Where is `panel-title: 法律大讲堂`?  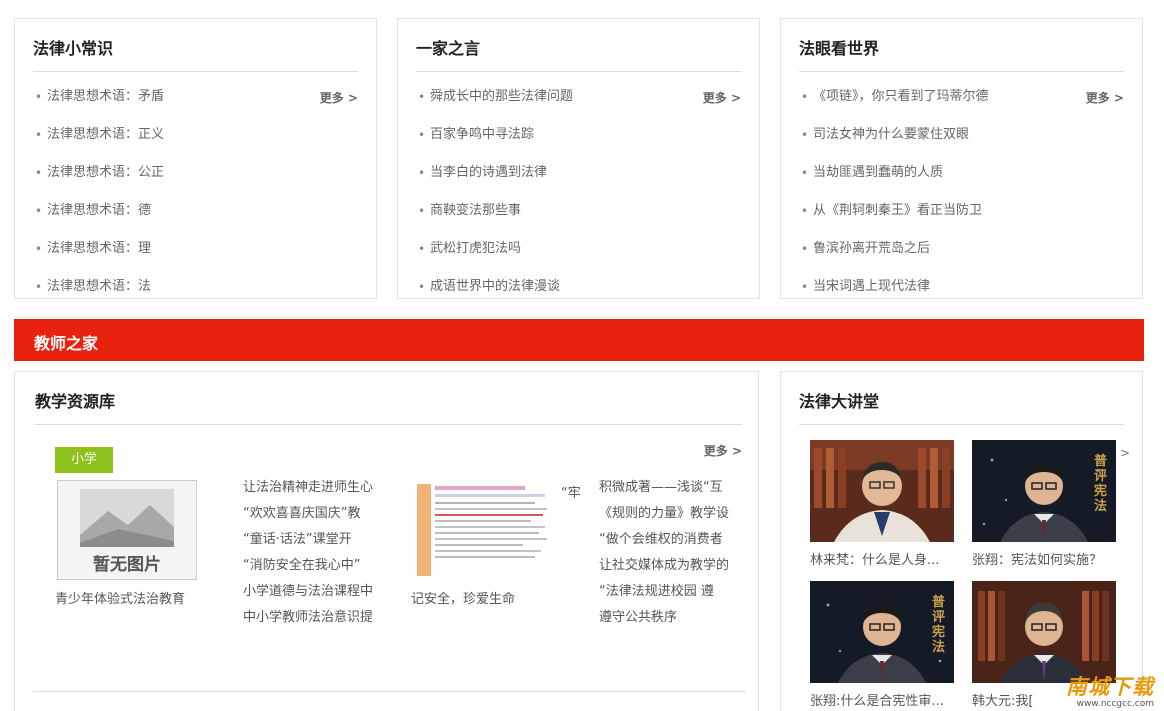 panel-title: 法律大讲堂 is located at coordinates (839, 401).